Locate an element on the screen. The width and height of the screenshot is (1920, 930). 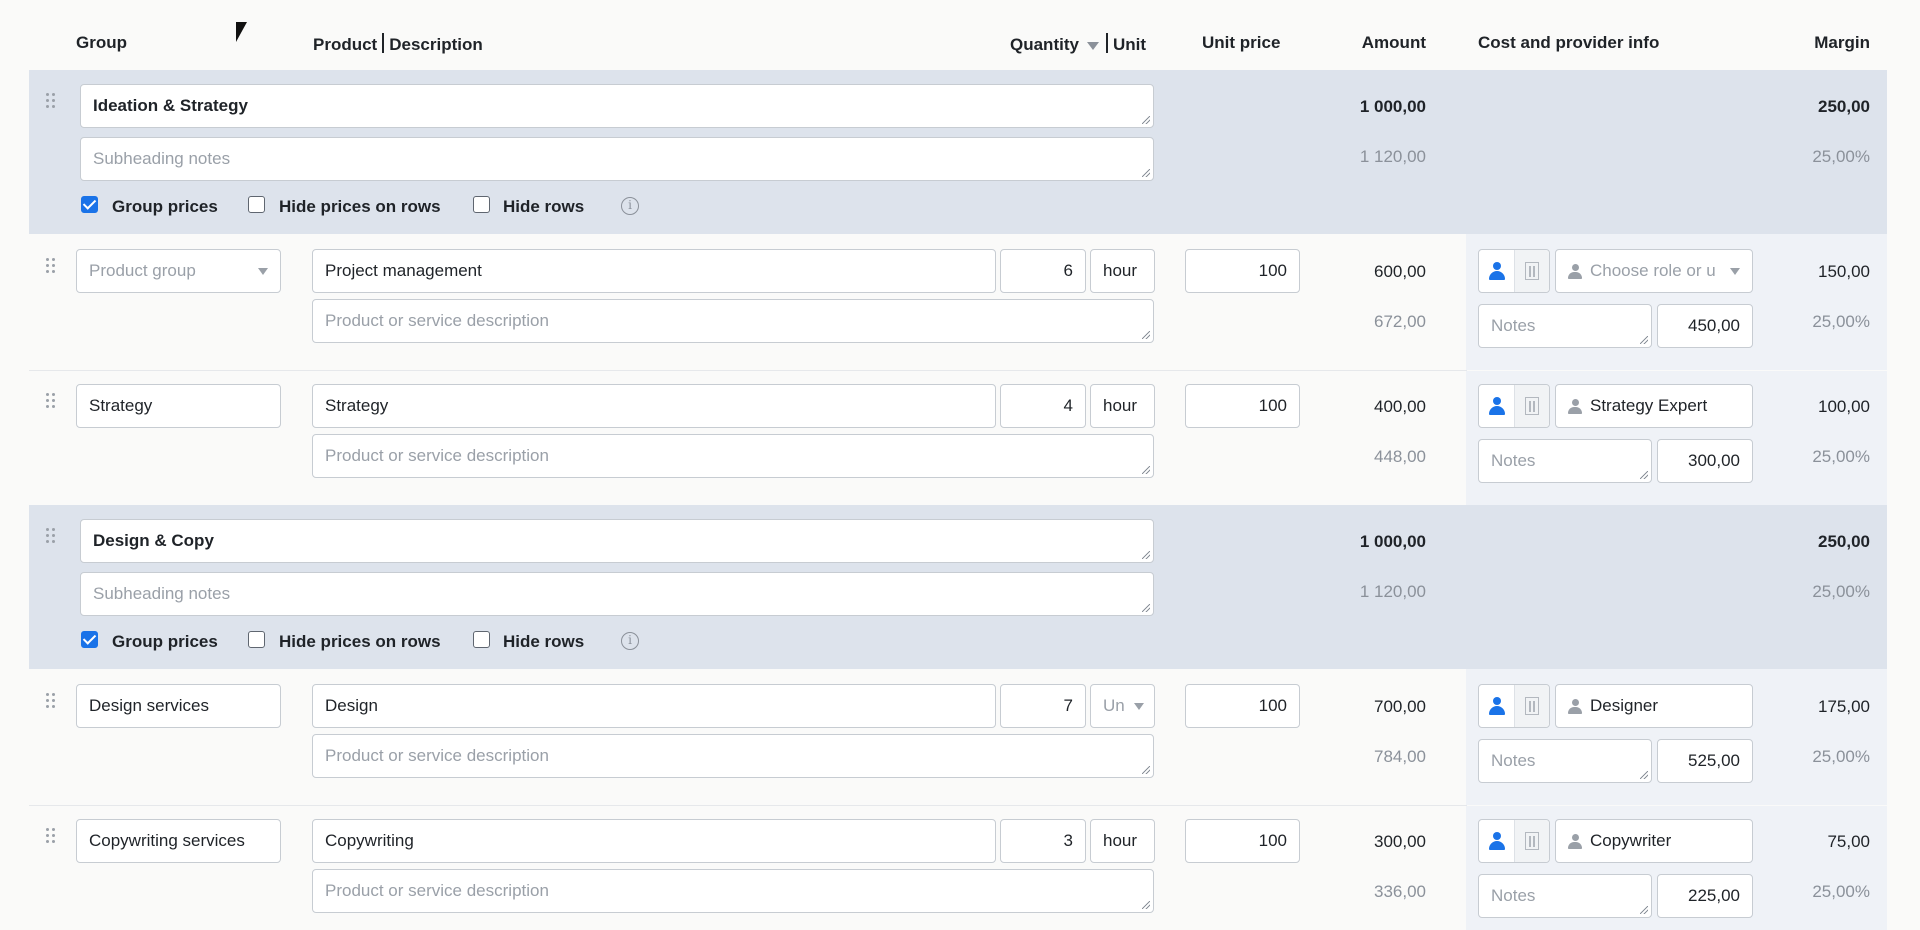
unit-select: Un is located at coordinates (1122, 706).